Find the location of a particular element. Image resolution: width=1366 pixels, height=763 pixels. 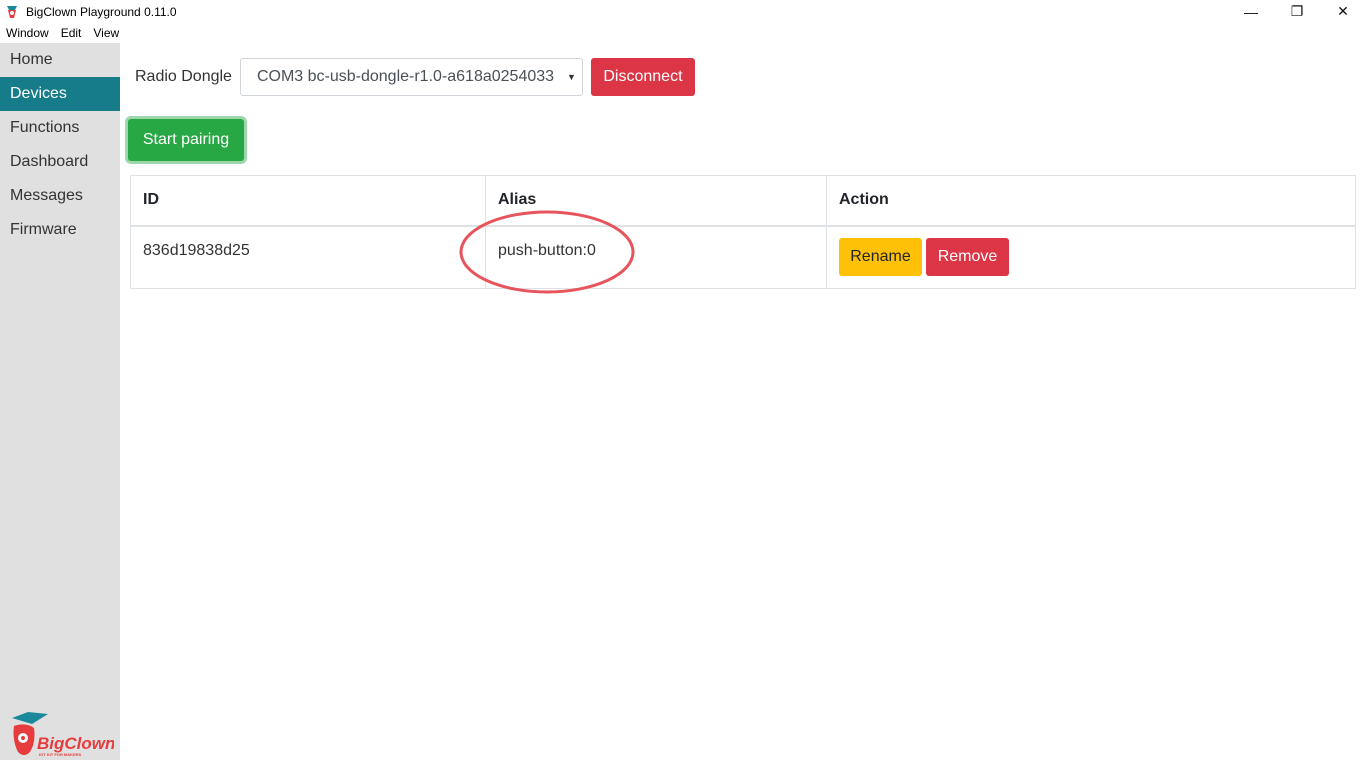

sidebar-item-functions: Functions is located at coordinates (60, 128).